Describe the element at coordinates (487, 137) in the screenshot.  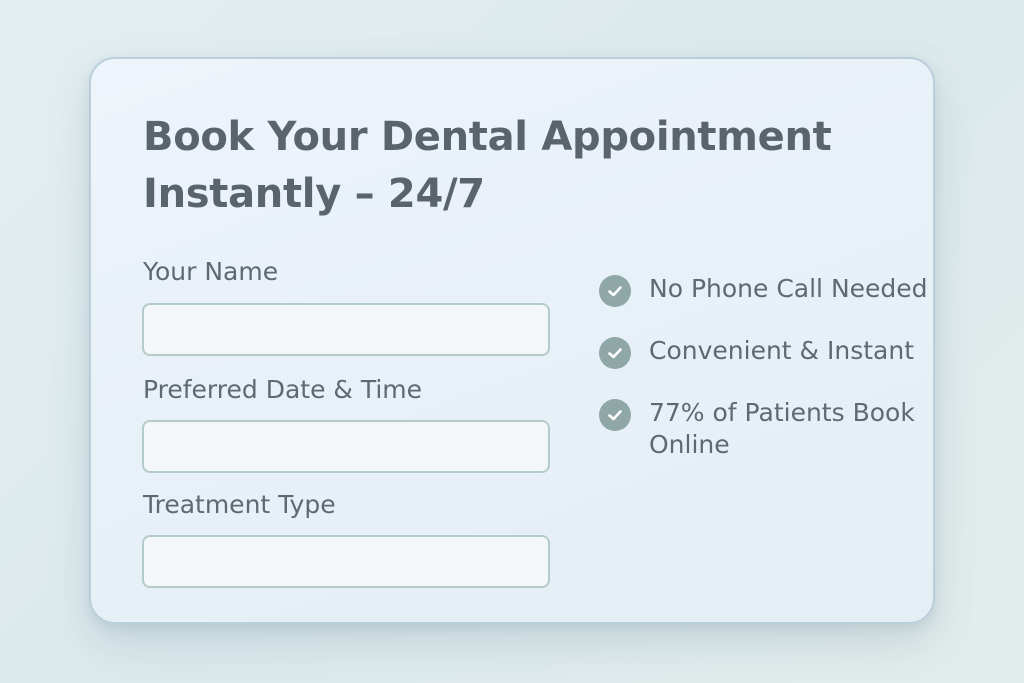
I see `title-line-1: Book Your Dental Appointment` at that location.